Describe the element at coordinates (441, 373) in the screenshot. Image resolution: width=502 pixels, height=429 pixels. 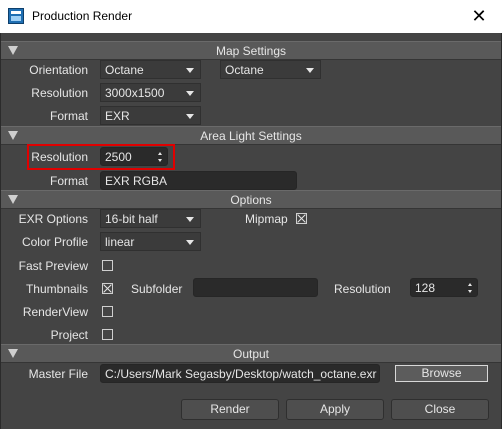
I see `browse-button: Browse` at that location.